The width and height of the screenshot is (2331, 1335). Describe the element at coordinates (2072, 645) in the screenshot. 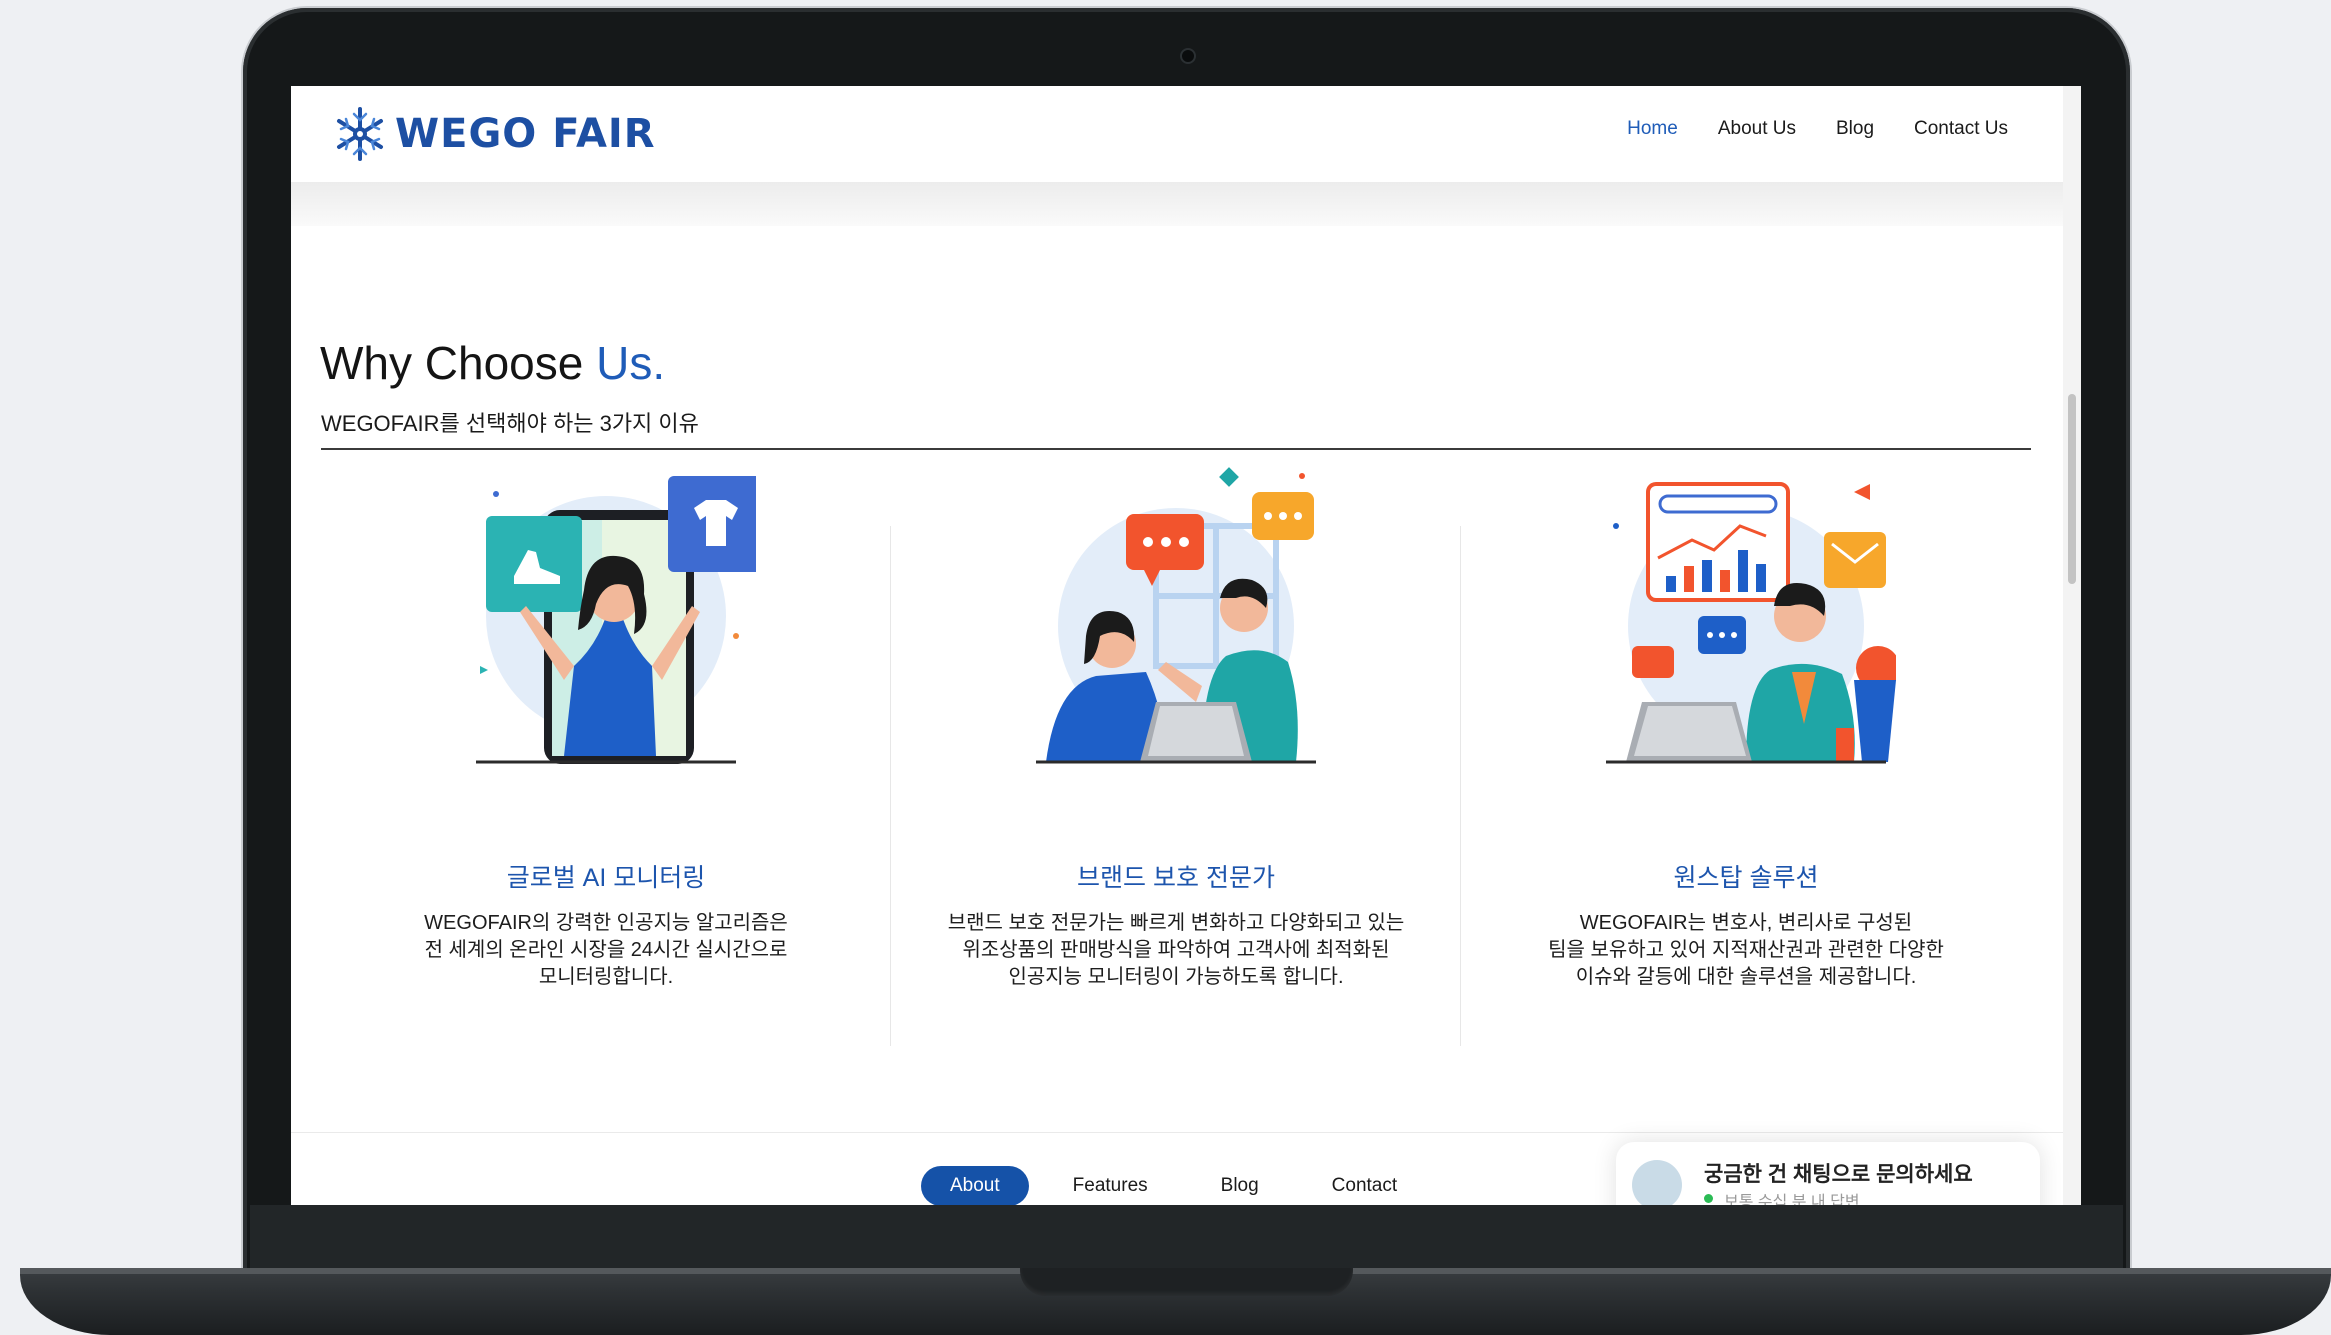

I see `scrollbar` at that location.